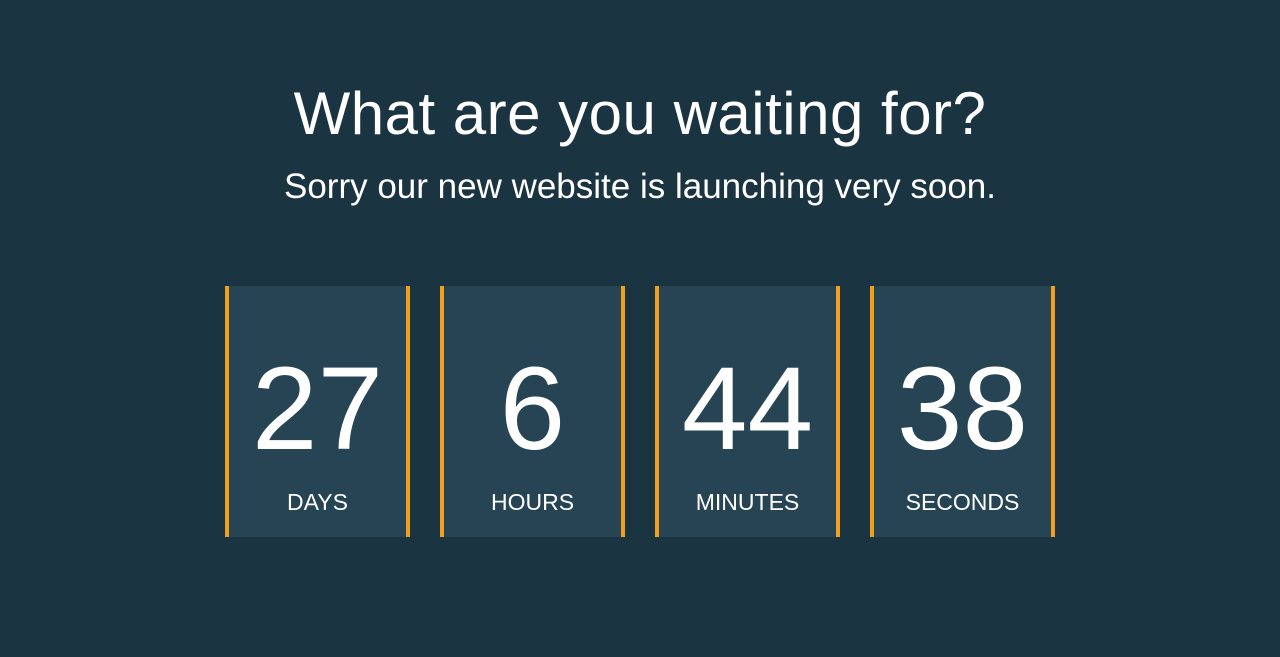 This screenshot has width=1280, height=657. What do you see at coordinates (532, 502) in the screenshot?
I see `hours-label: HOURS` at bounding box center [532, 502].